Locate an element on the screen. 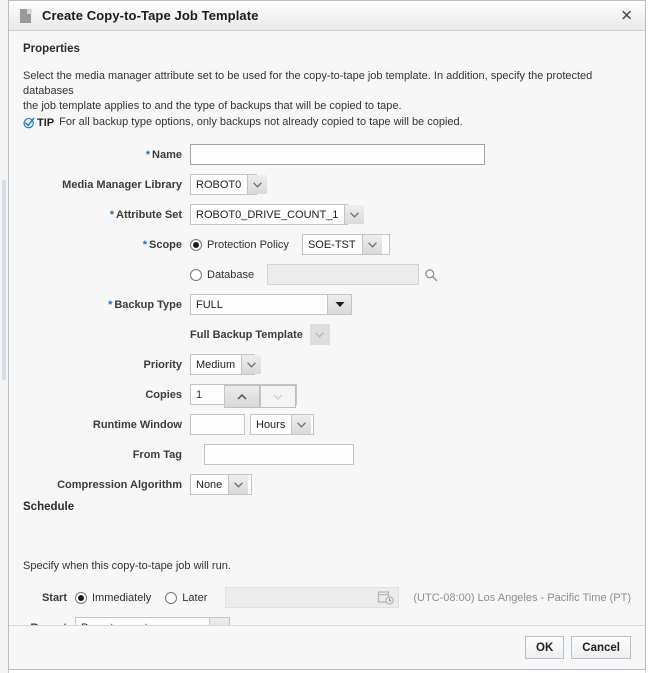  runtime-window-input is located at coordinates (217, 424).